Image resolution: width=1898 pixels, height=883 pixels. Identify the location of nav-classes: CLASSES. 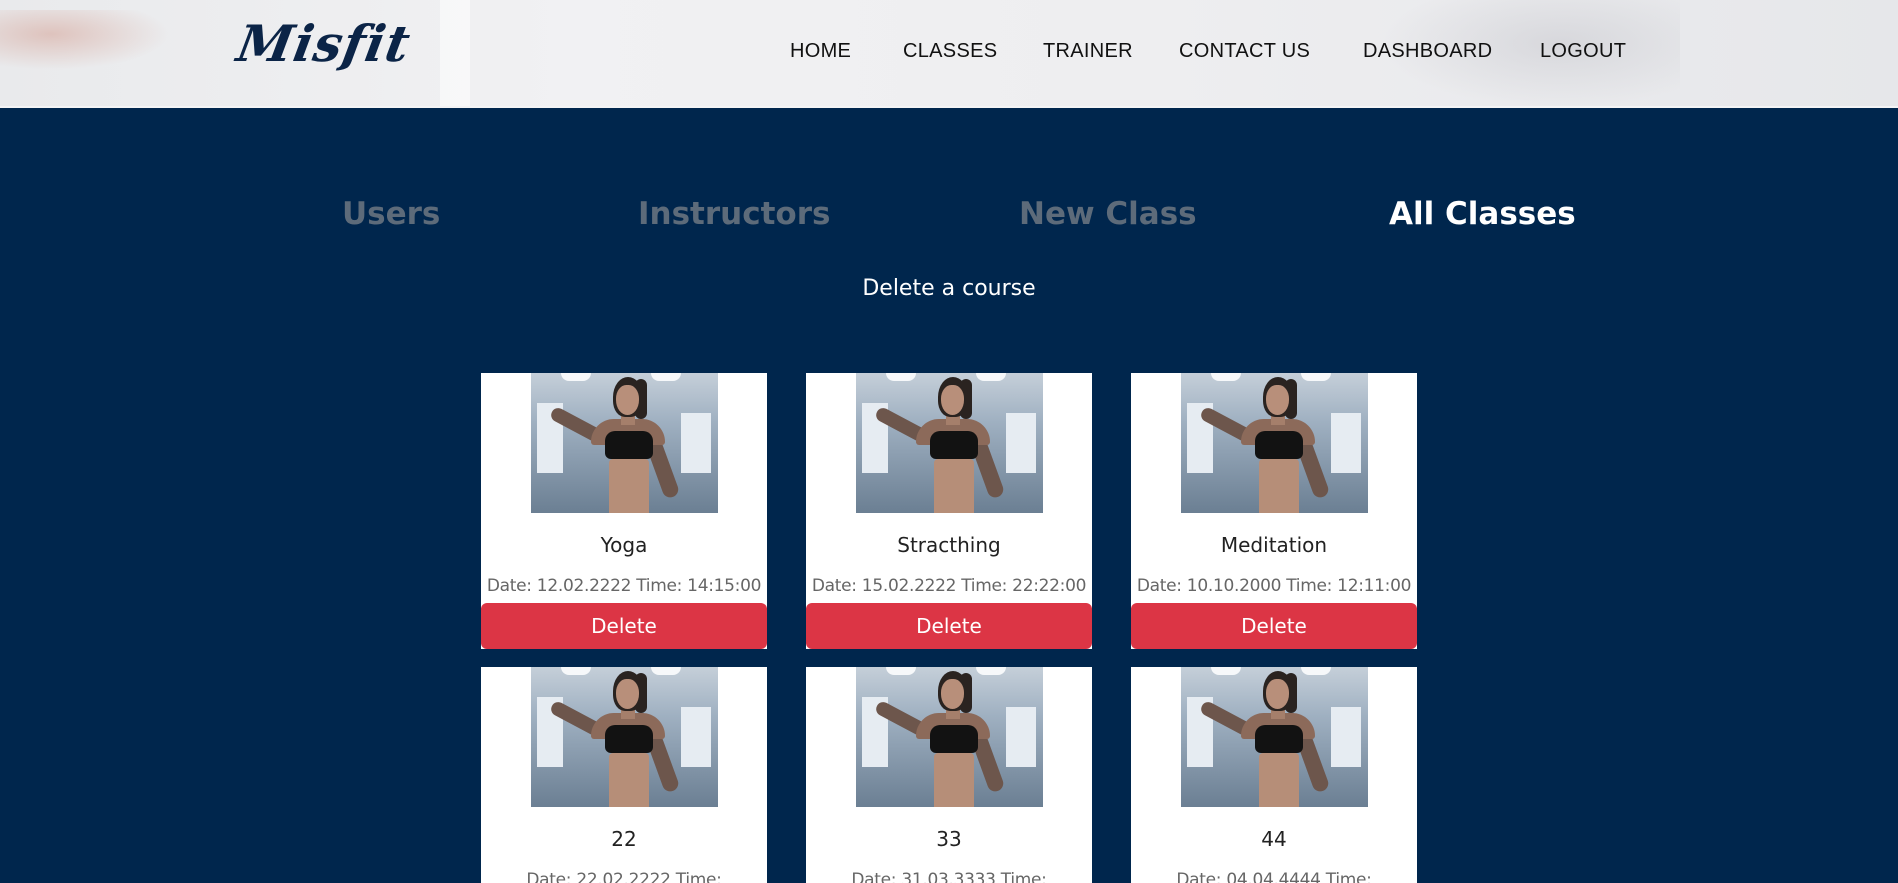
(950, 51).